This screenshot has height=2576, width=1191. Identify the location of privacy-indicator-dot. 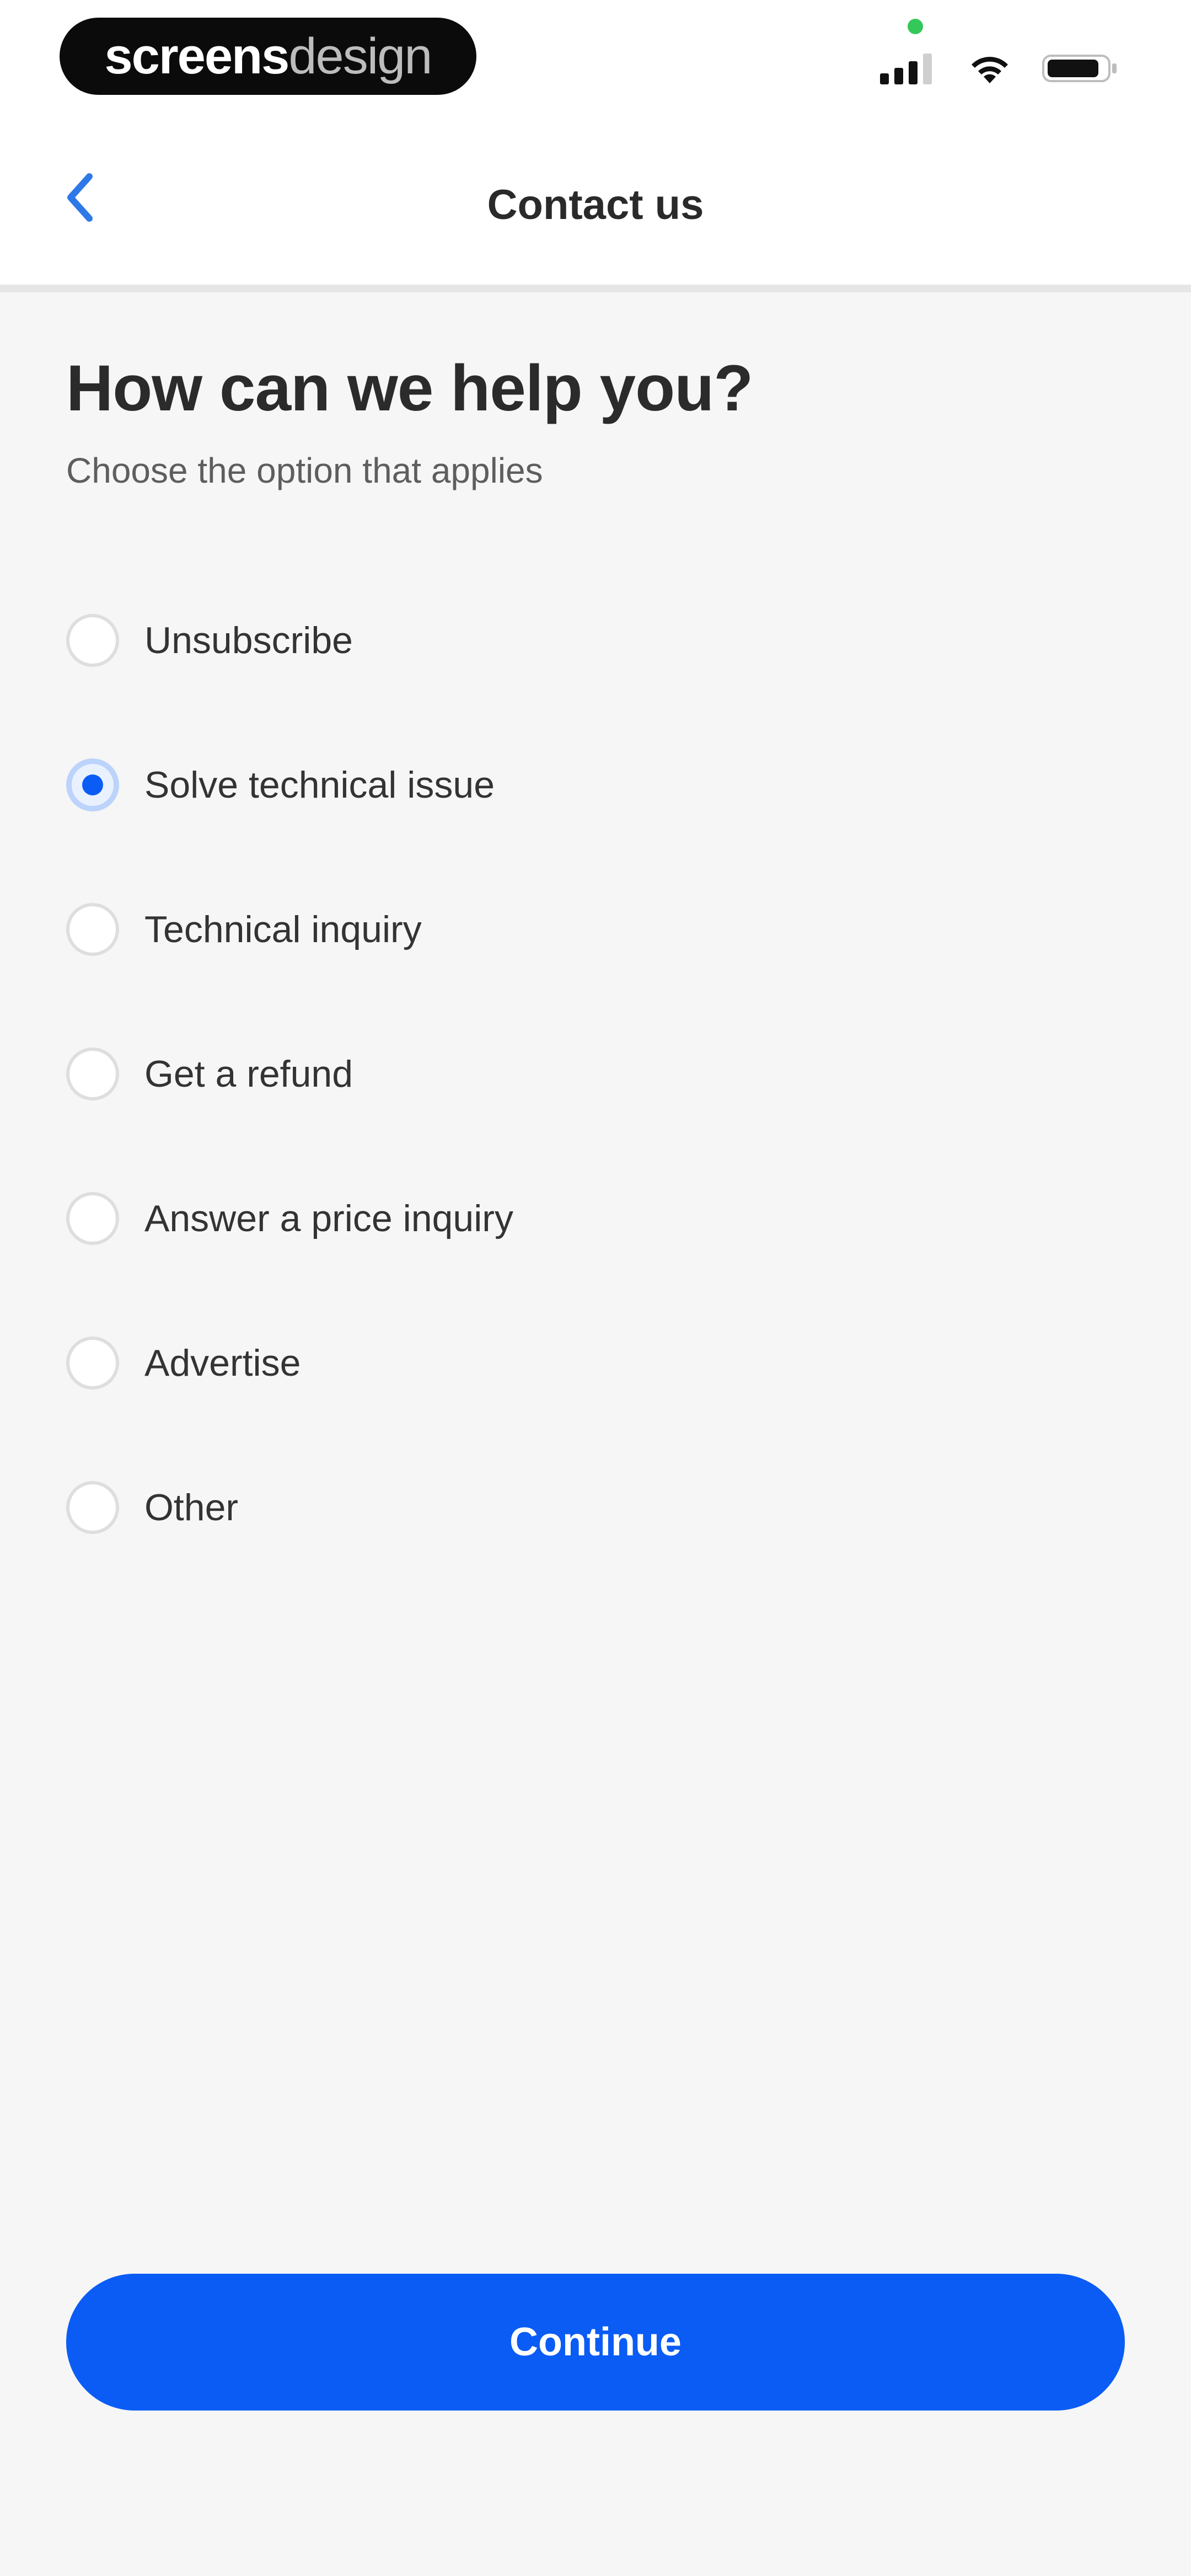
(915, 26).